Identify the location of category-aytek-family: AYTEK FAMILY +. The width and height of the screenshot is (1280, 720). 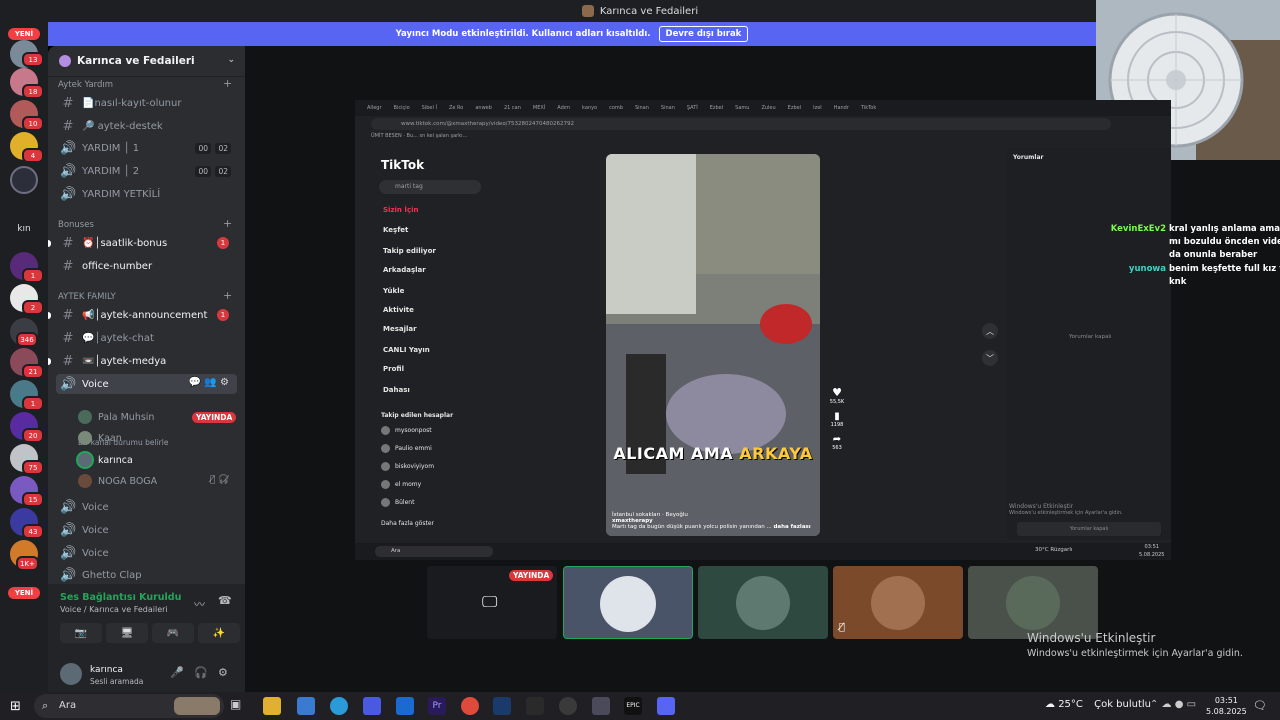
(145, 295).